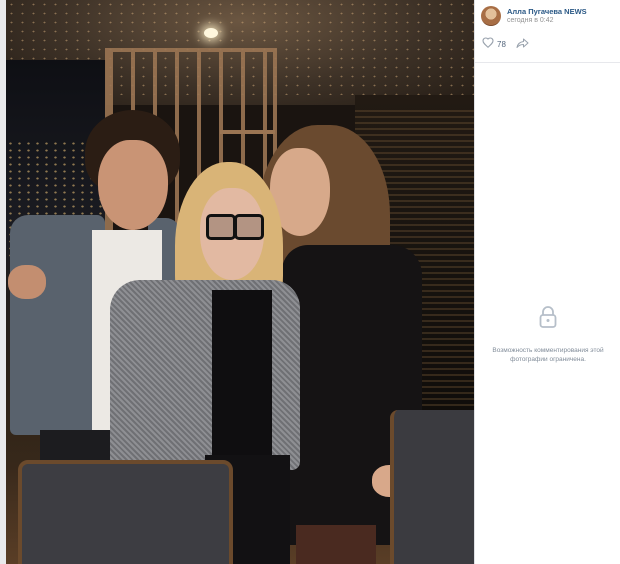 The width and height of the screenshot is (620, 564). Describe the element at coordinates (488, 44) in the screenshot. I see `heart-icon` at that location.